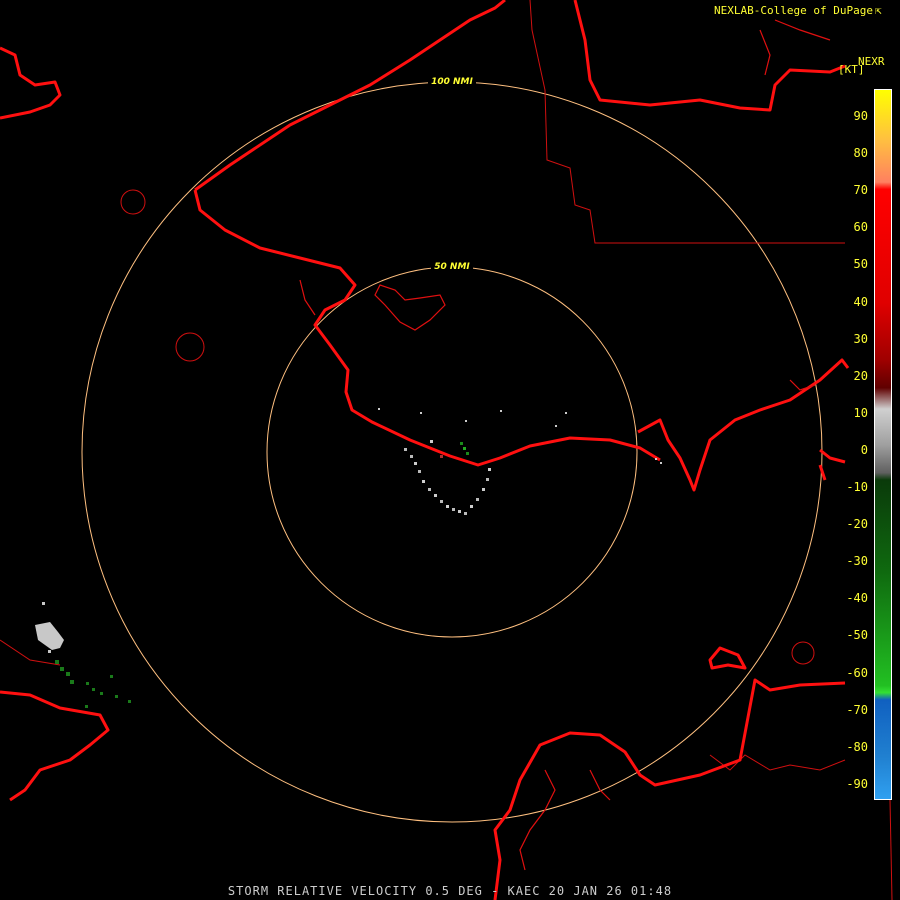 This screenshot has width=900, height=900. What do you see at coordinates (851, 69) in the screenshot?
I see `units-label: [KT]` at bounding box center [851, 69].